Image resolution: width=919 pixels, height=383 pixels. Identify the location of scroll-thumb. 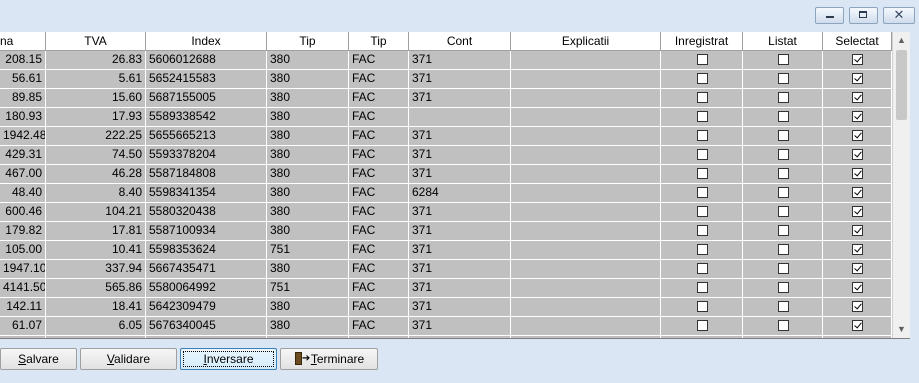
(901, 85).